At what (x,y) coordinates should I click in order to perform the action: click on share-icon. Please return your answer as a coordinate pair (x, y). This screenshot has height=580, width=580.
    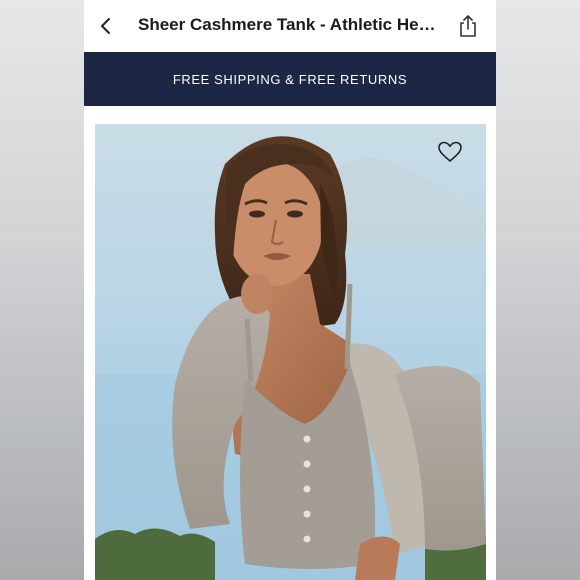
    Looking at the image, I should click on (468, 26).